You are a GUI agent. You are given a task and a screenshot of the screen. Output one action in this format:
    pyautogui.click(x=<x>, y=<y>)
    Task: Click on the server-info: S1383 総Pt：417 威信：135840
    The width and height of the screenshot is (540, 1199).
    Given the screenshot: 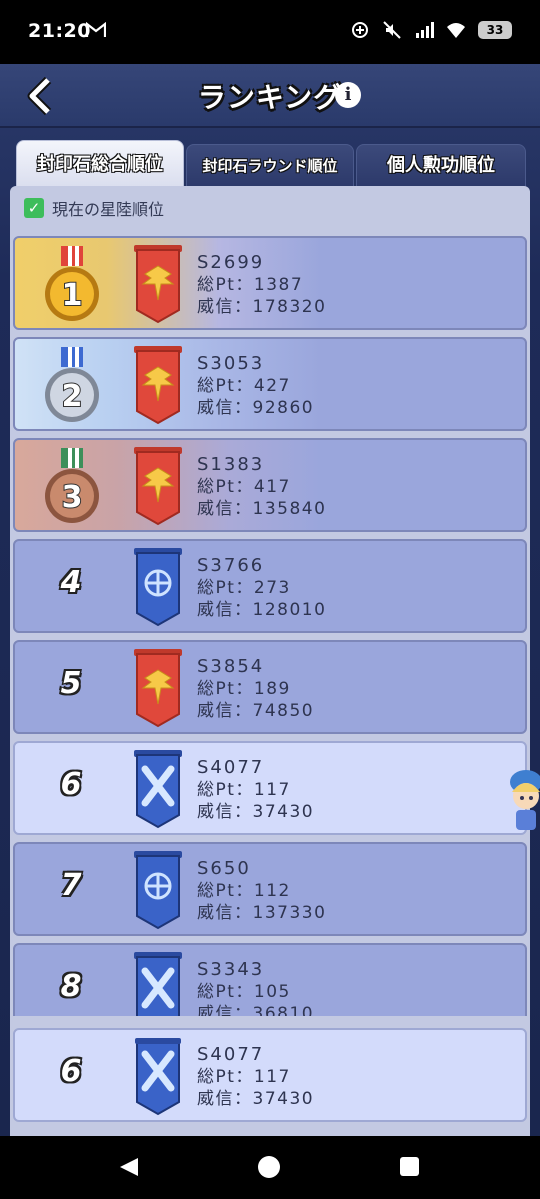 What is the action you would take?
    pyautogui.click(x=261, y=487)
    